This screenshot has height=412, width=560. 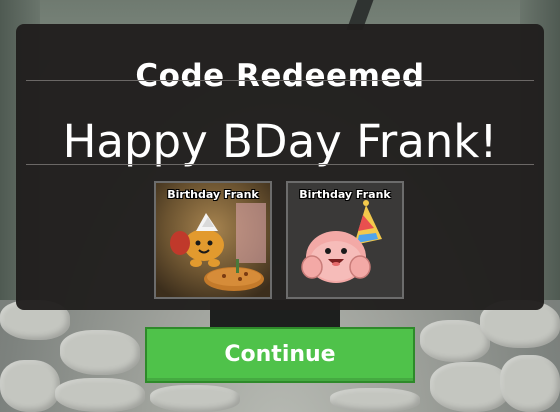 What do you see at coordinates (280, 241) in the screenshot?
I see `rewards-list: Birthday Frank Birthday Frank` at bounding box center [280, 241].